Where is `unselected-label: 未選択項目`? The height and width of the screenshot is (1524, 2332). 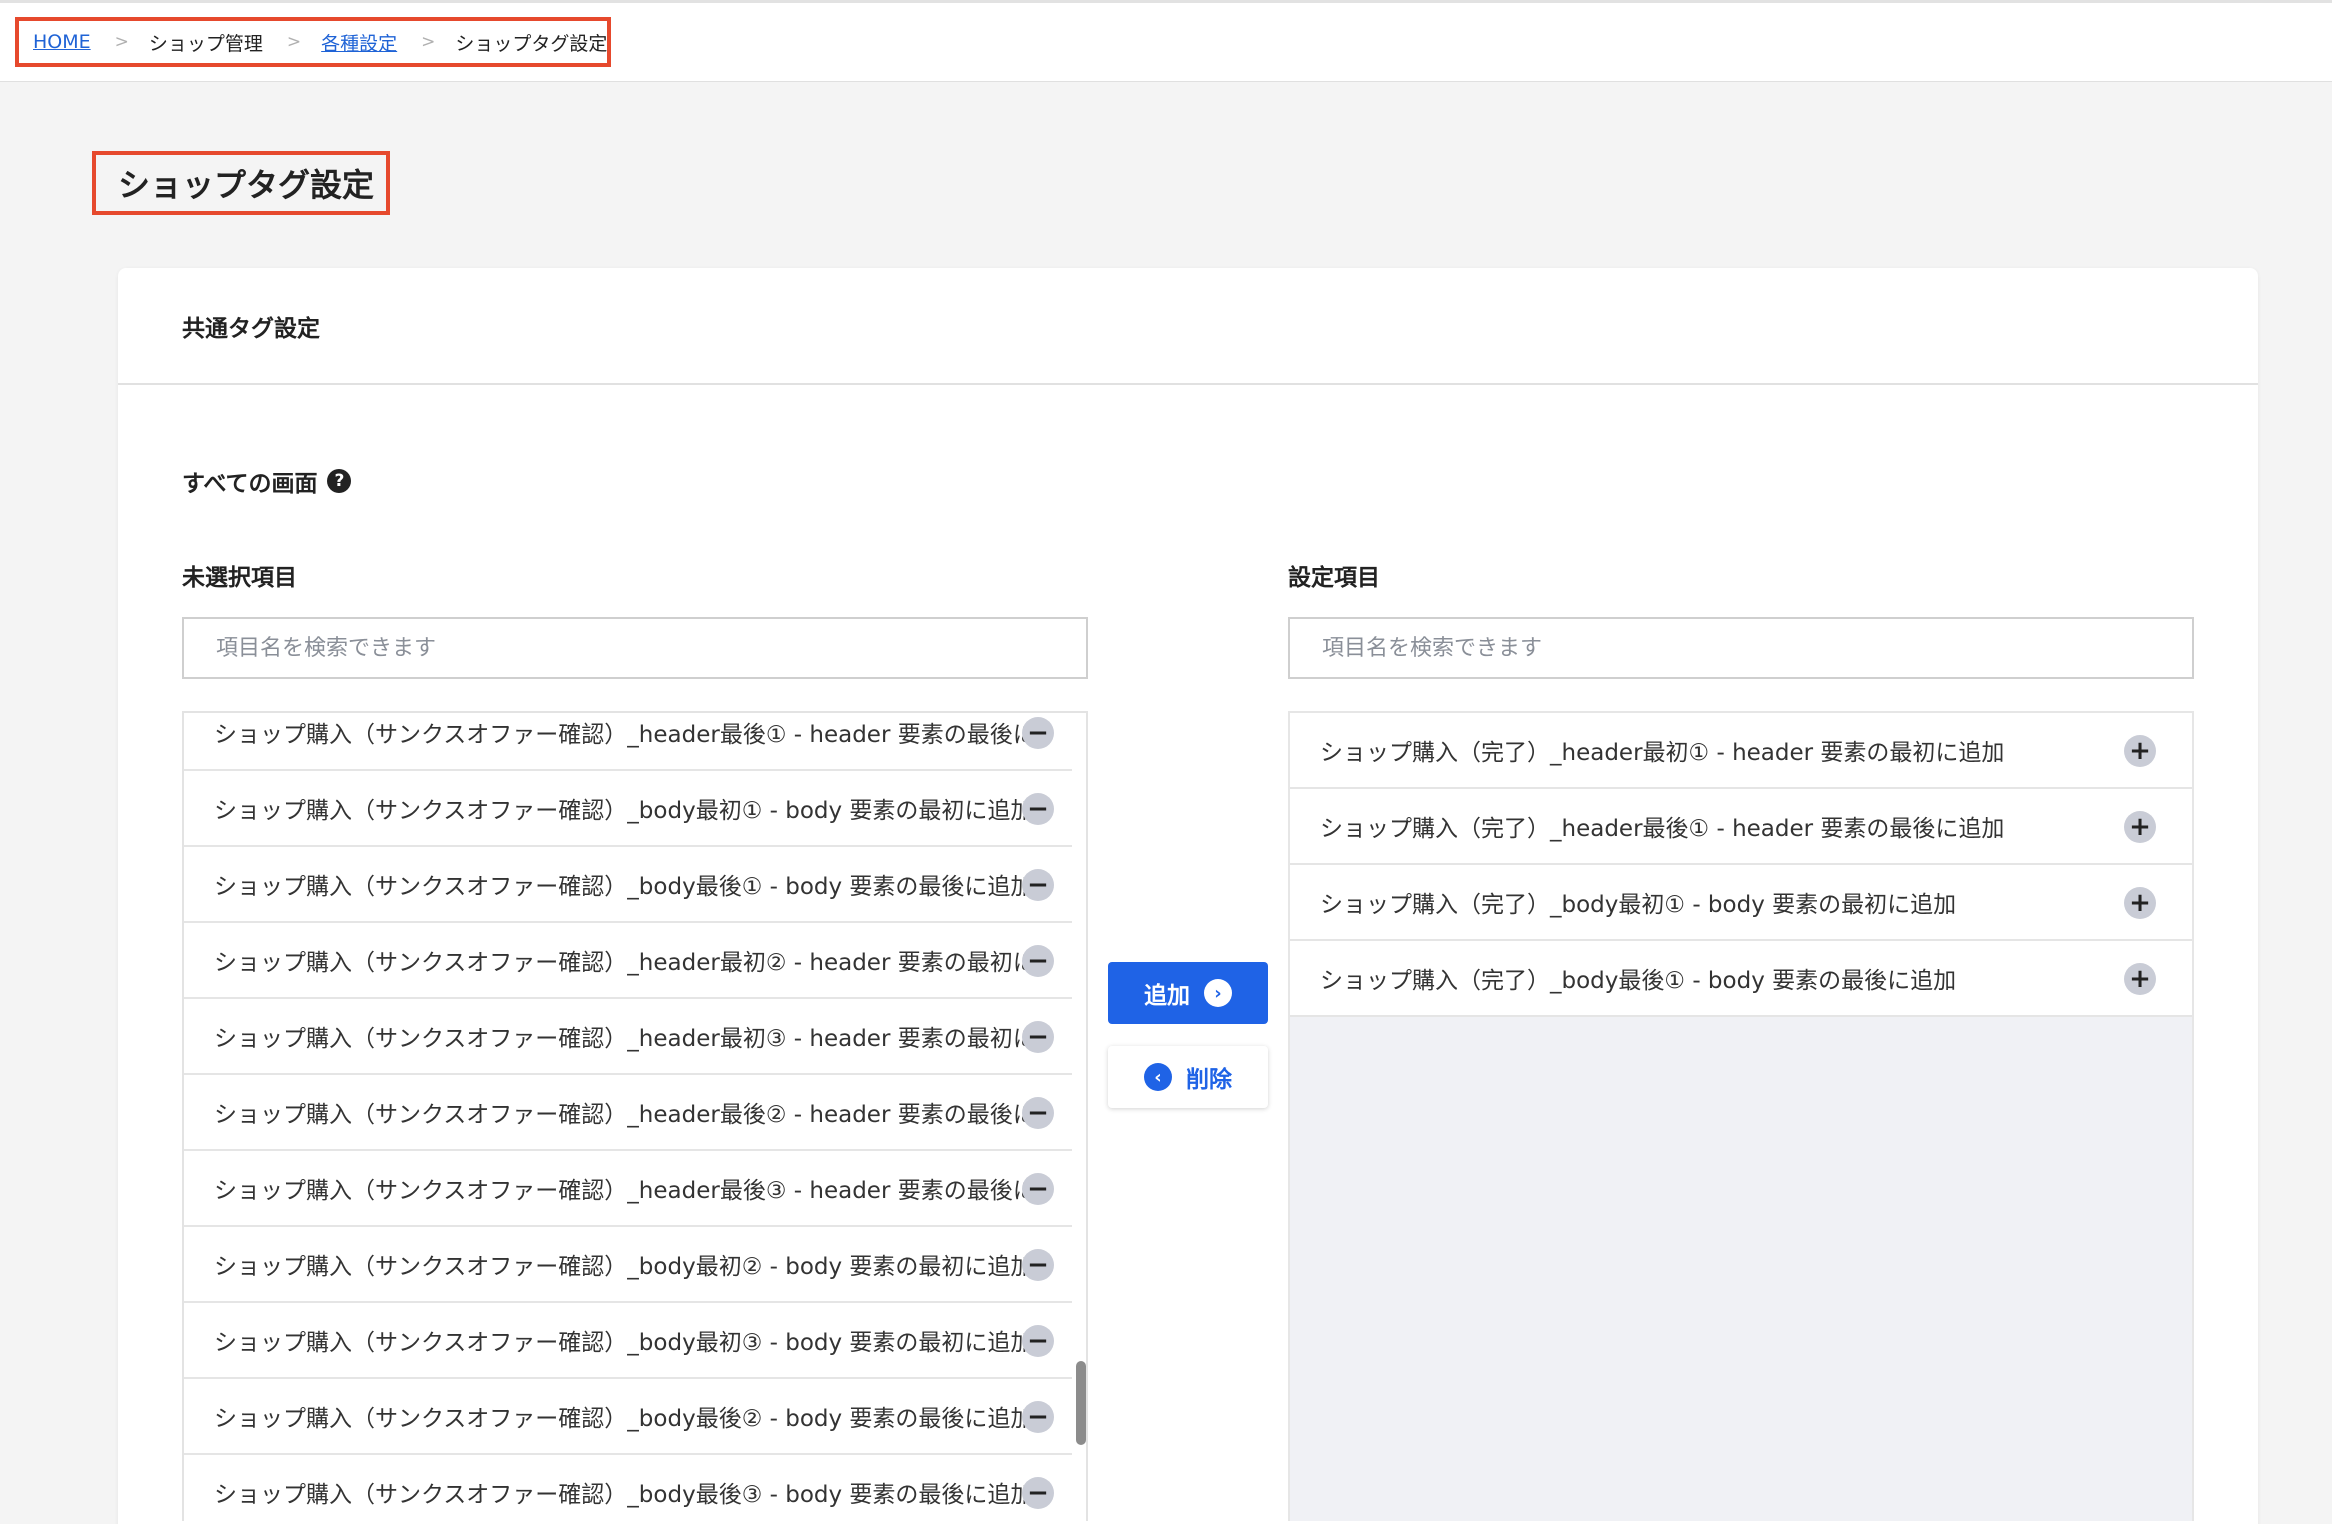 unselected-label: 未選択項目 is located at coordinates (239, 578).